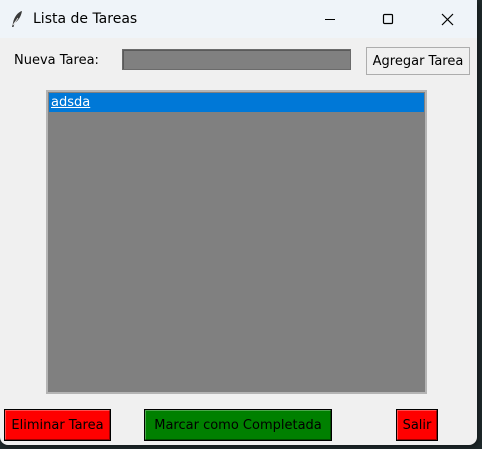 The image size is (482, 449). I want to click on feather-icon, so click(18, 19).